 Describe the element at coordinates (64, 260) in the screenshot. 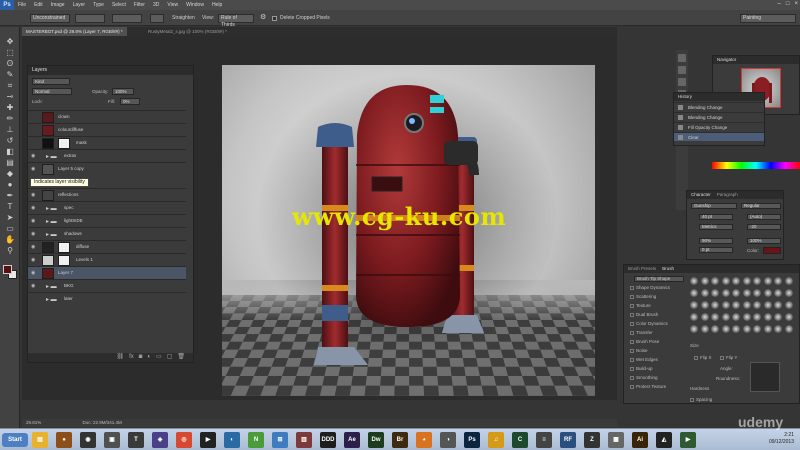

I see `layer-mask-thumbnail` at that location.